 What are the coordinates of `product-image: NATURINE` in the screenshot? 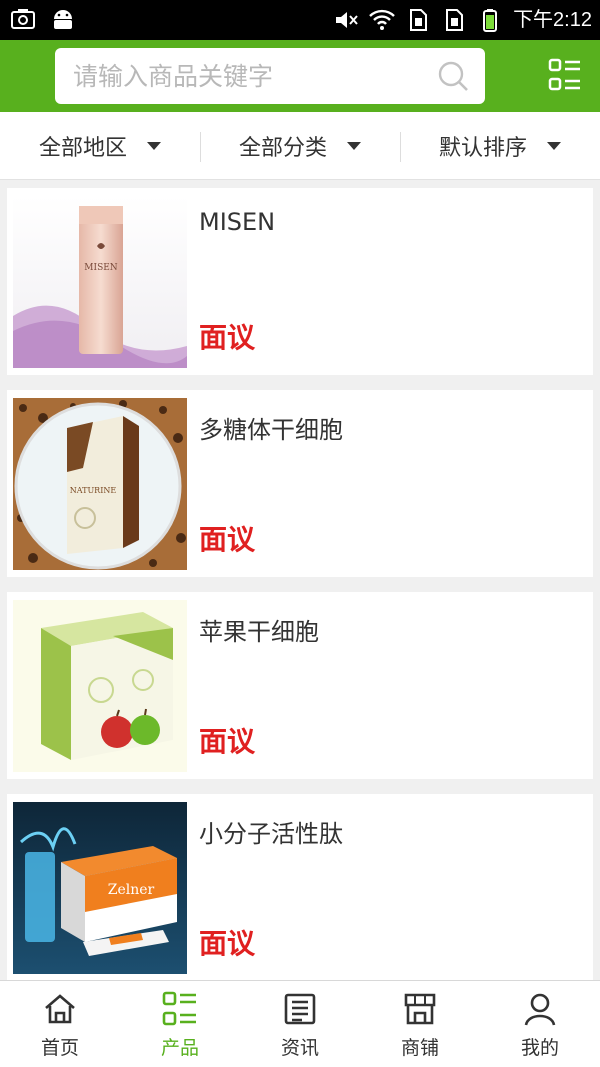 It's located at (100, 484).